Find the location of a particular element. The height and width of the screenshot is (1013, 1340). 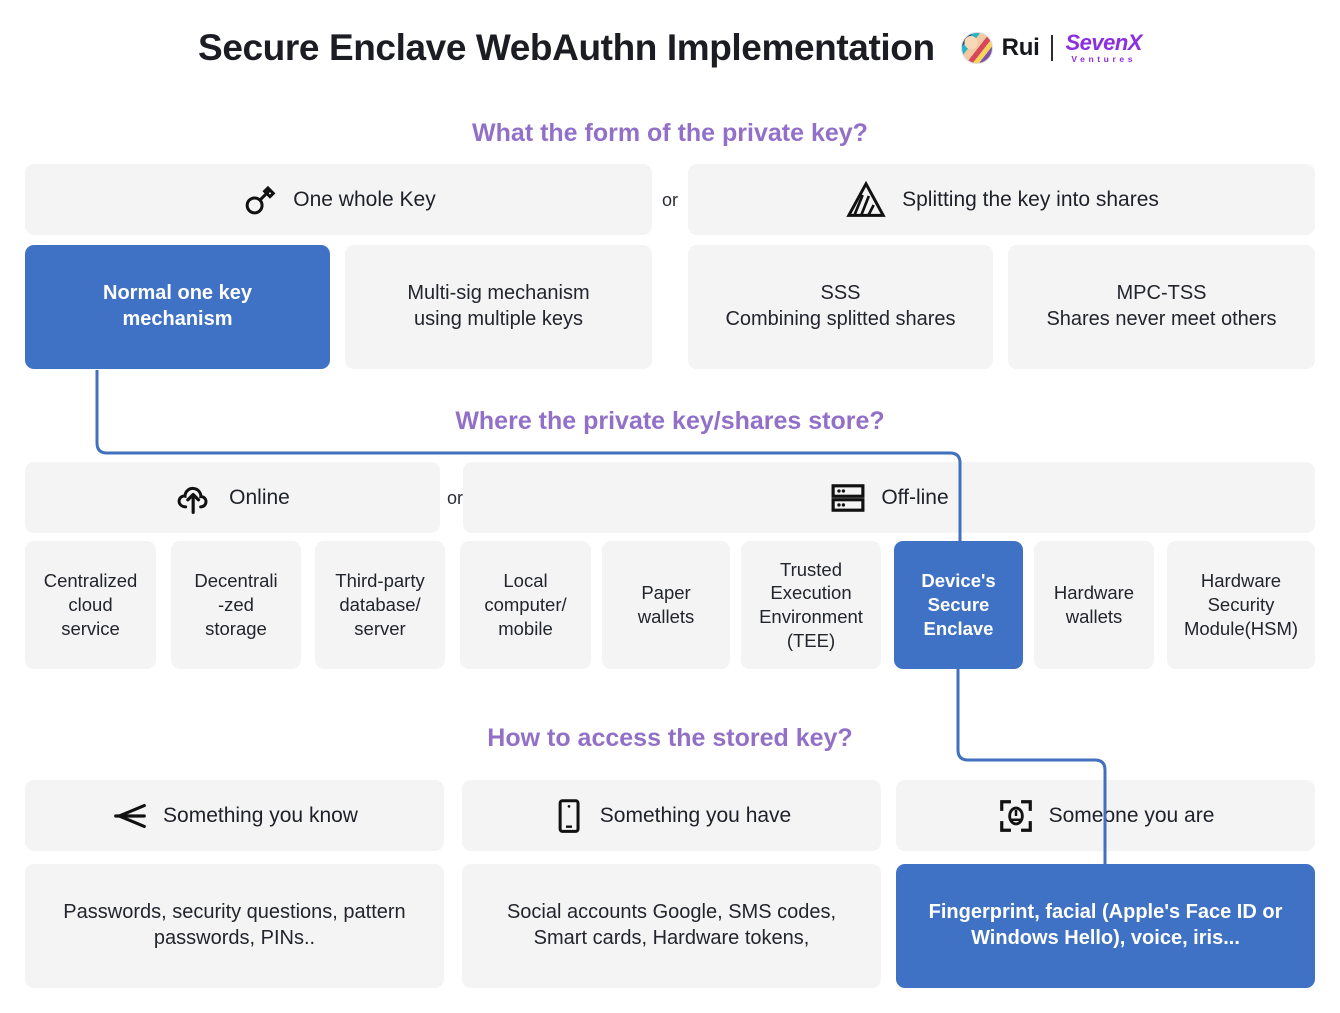

option-line: MPC-TSS is located at coordinates (1161, 293).